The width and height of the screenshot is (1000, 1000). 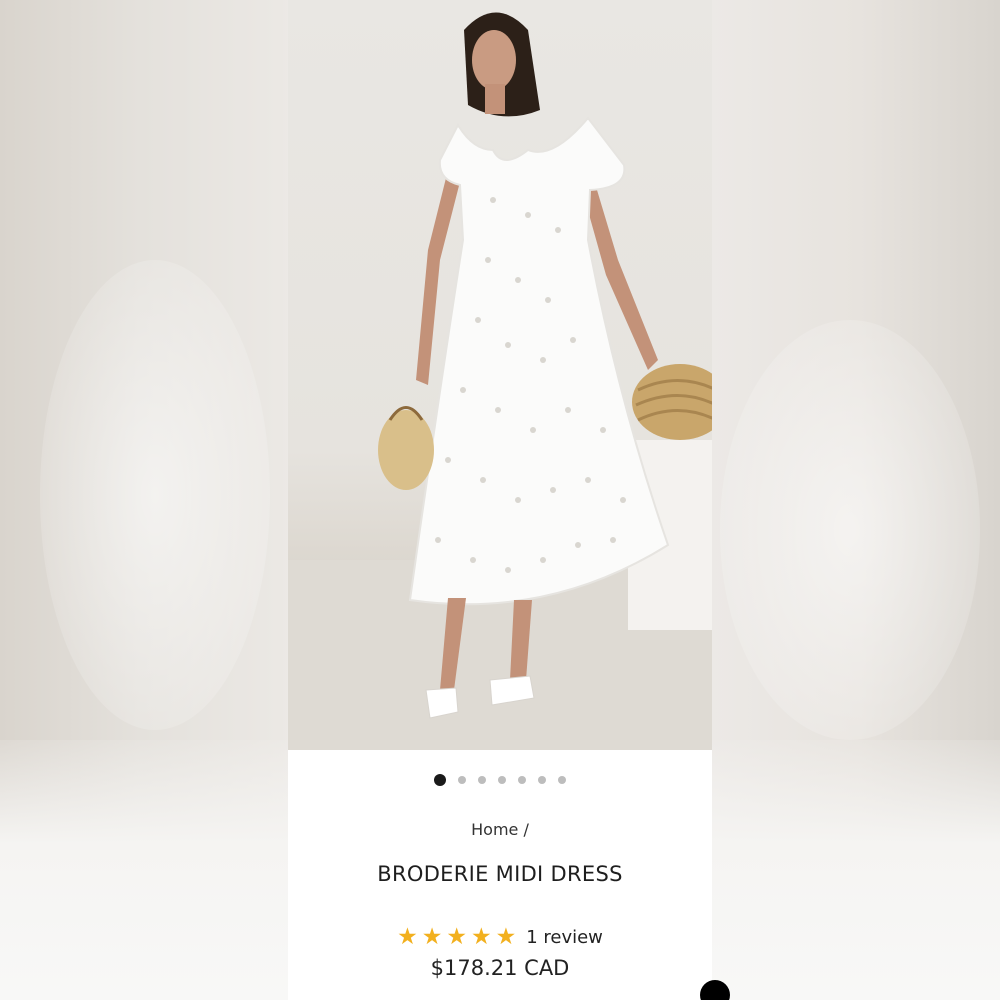 I want to click on breadcrumb: Home /, so click(x=500, y=829).